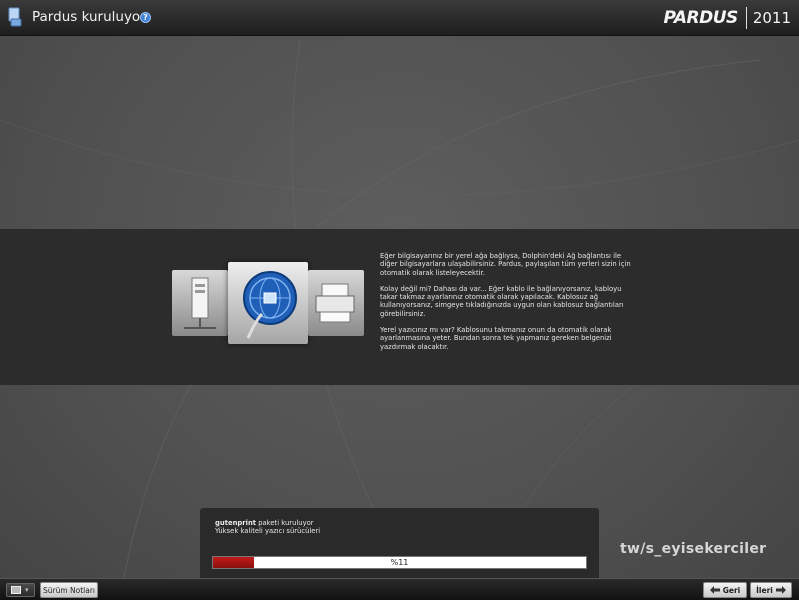 The height and width of the screenshot is (600, 799). I want to click on window-title: Pardus kuruluyor, so click(89, 17).